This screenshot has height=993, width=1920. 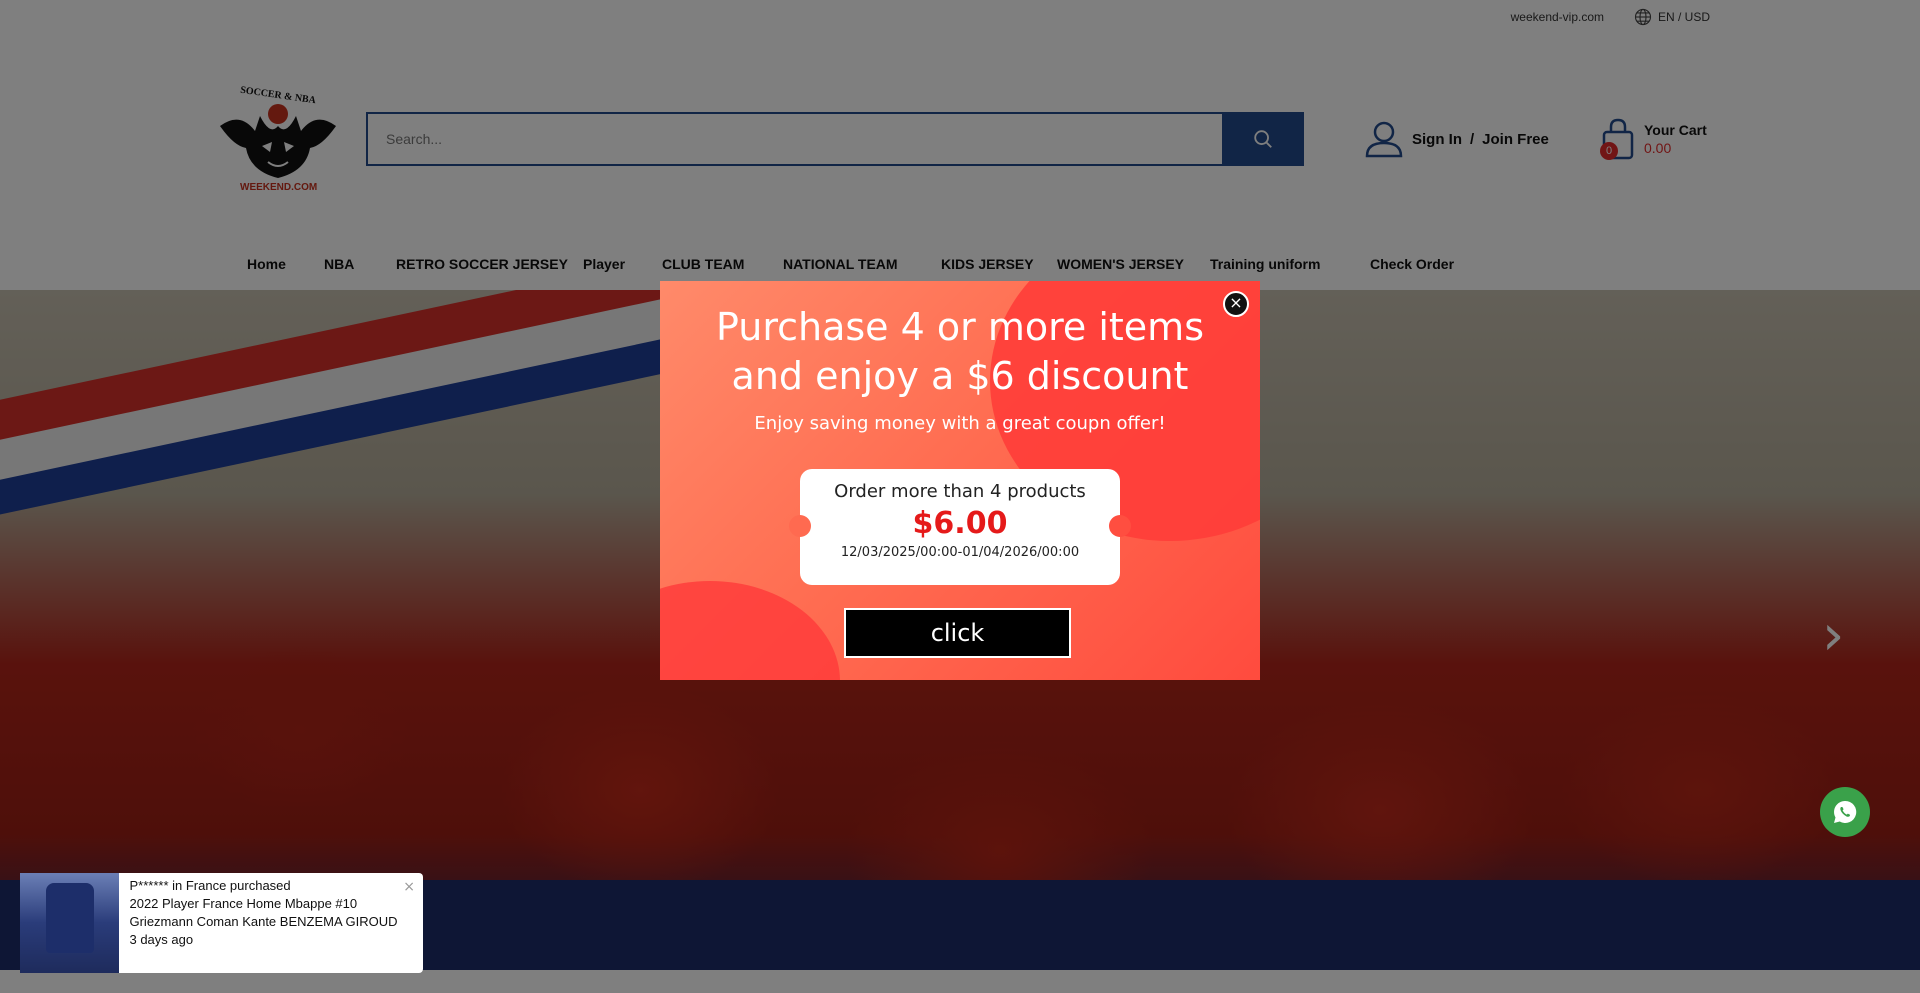 What do you see at coordinates (960, 552) in the screenshot?
I see `coupon-validity: 12/03/2025/00:00-01/04/2026/00:00` at bounding box center [960, 552].